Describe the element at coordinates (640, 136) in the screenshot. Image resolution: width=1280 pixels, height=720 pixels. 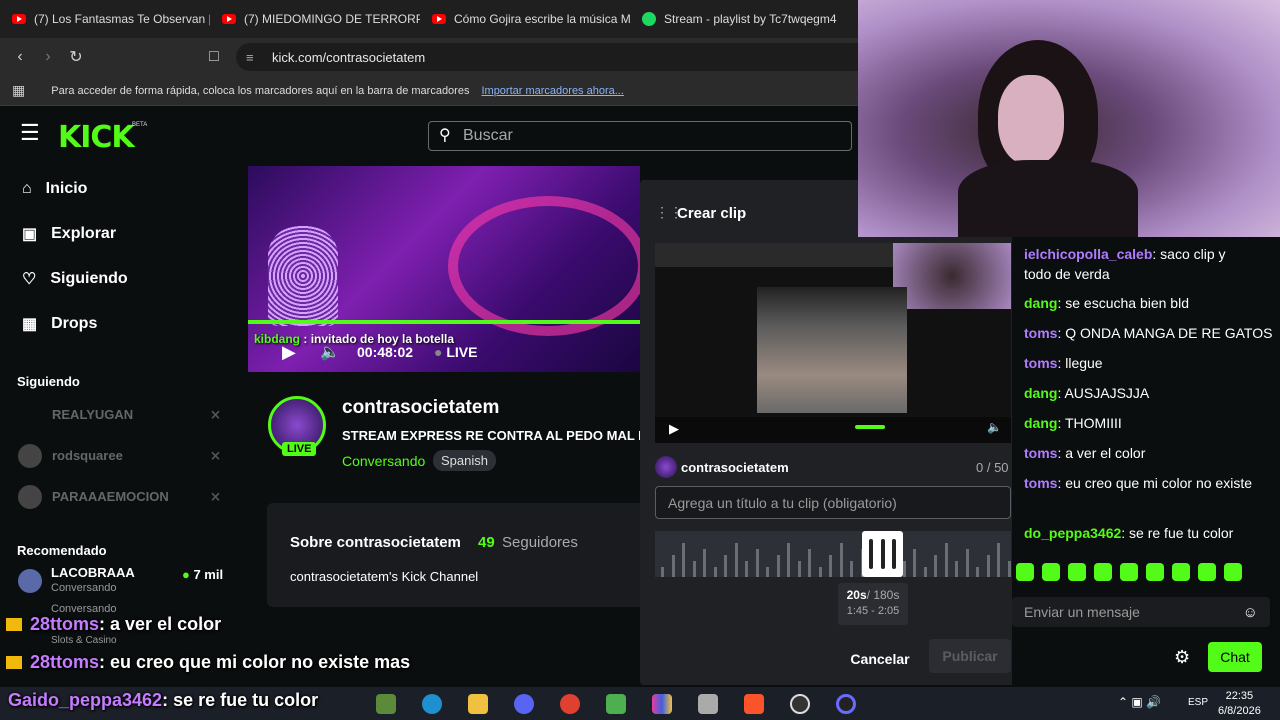
I see `search-input: ⚲ Buscar` at that location.